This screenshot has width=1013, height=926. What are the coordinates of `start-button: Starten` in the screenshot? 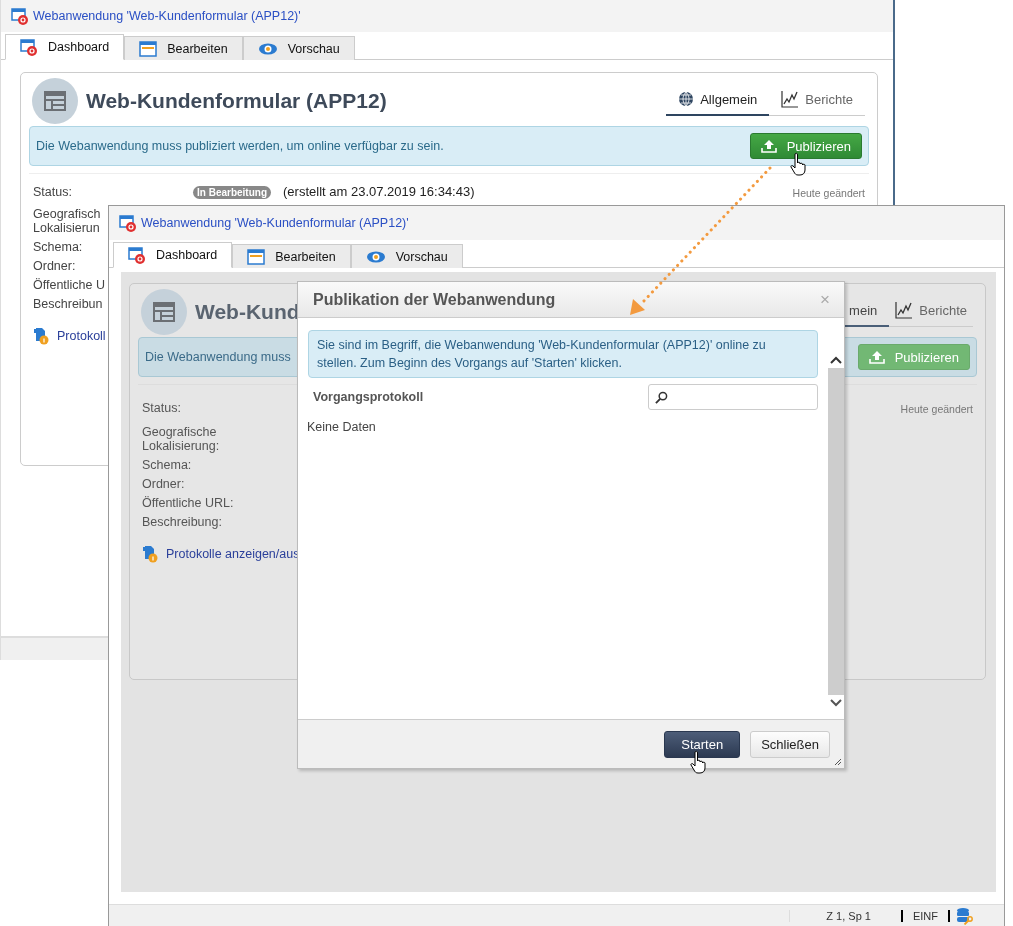 It's located at (702, 744).